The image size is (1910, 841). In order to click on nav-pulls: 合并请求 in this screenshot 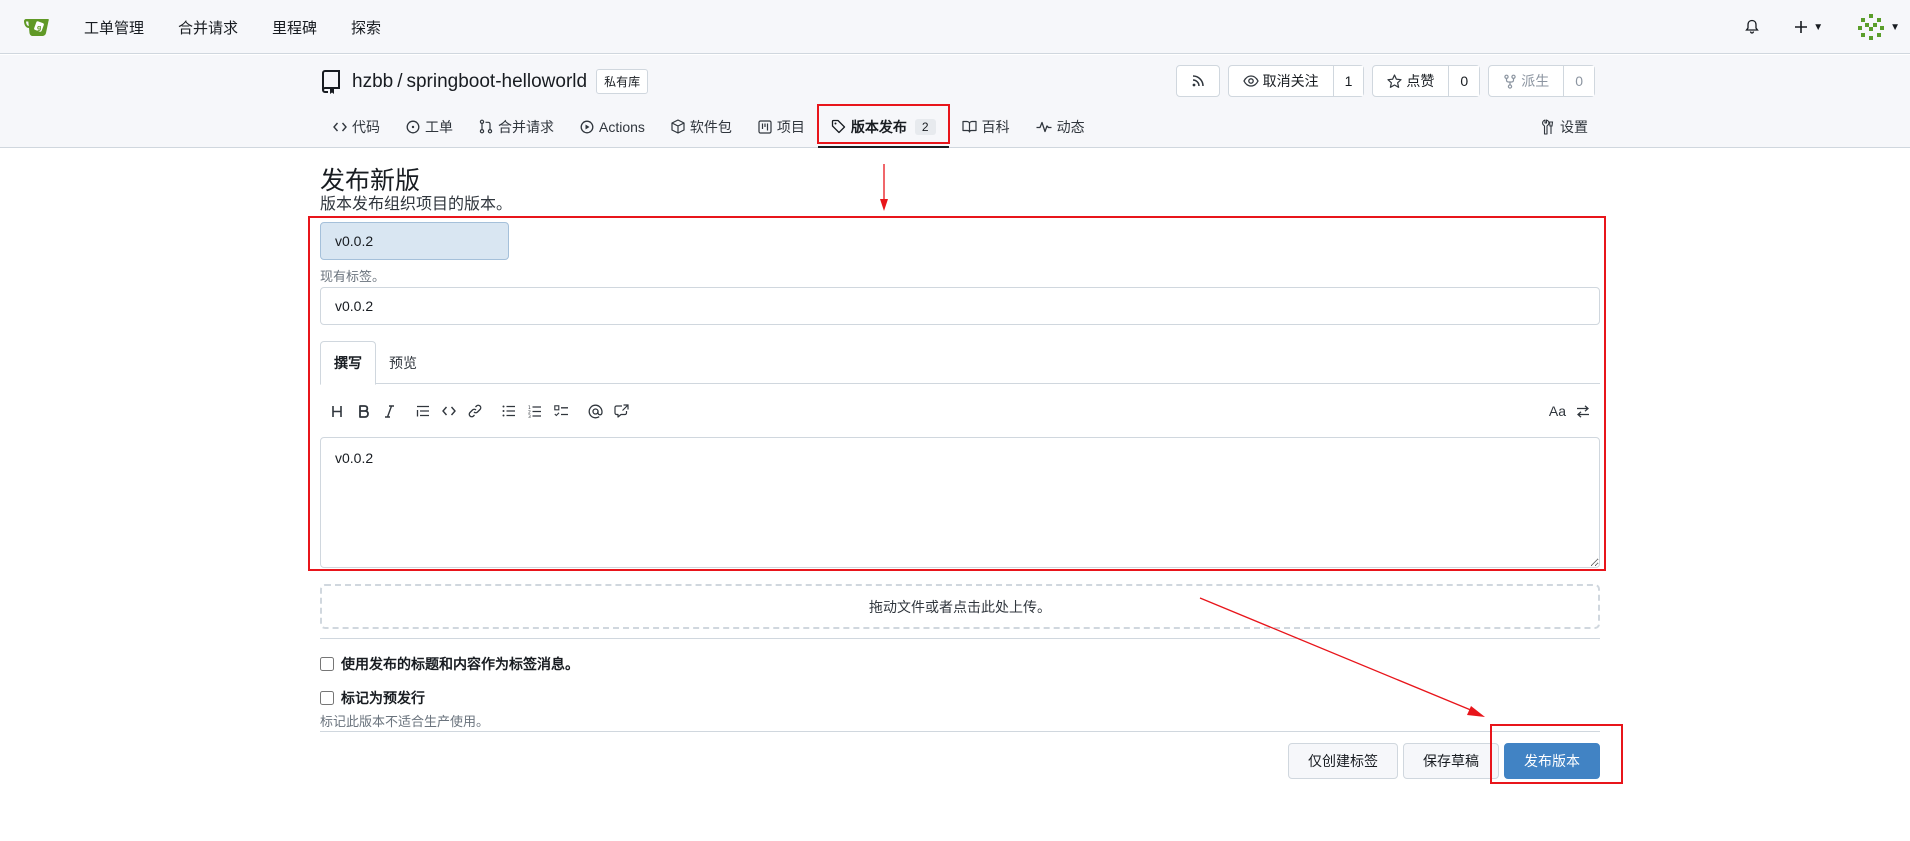, I will do `click(208, 27)`.